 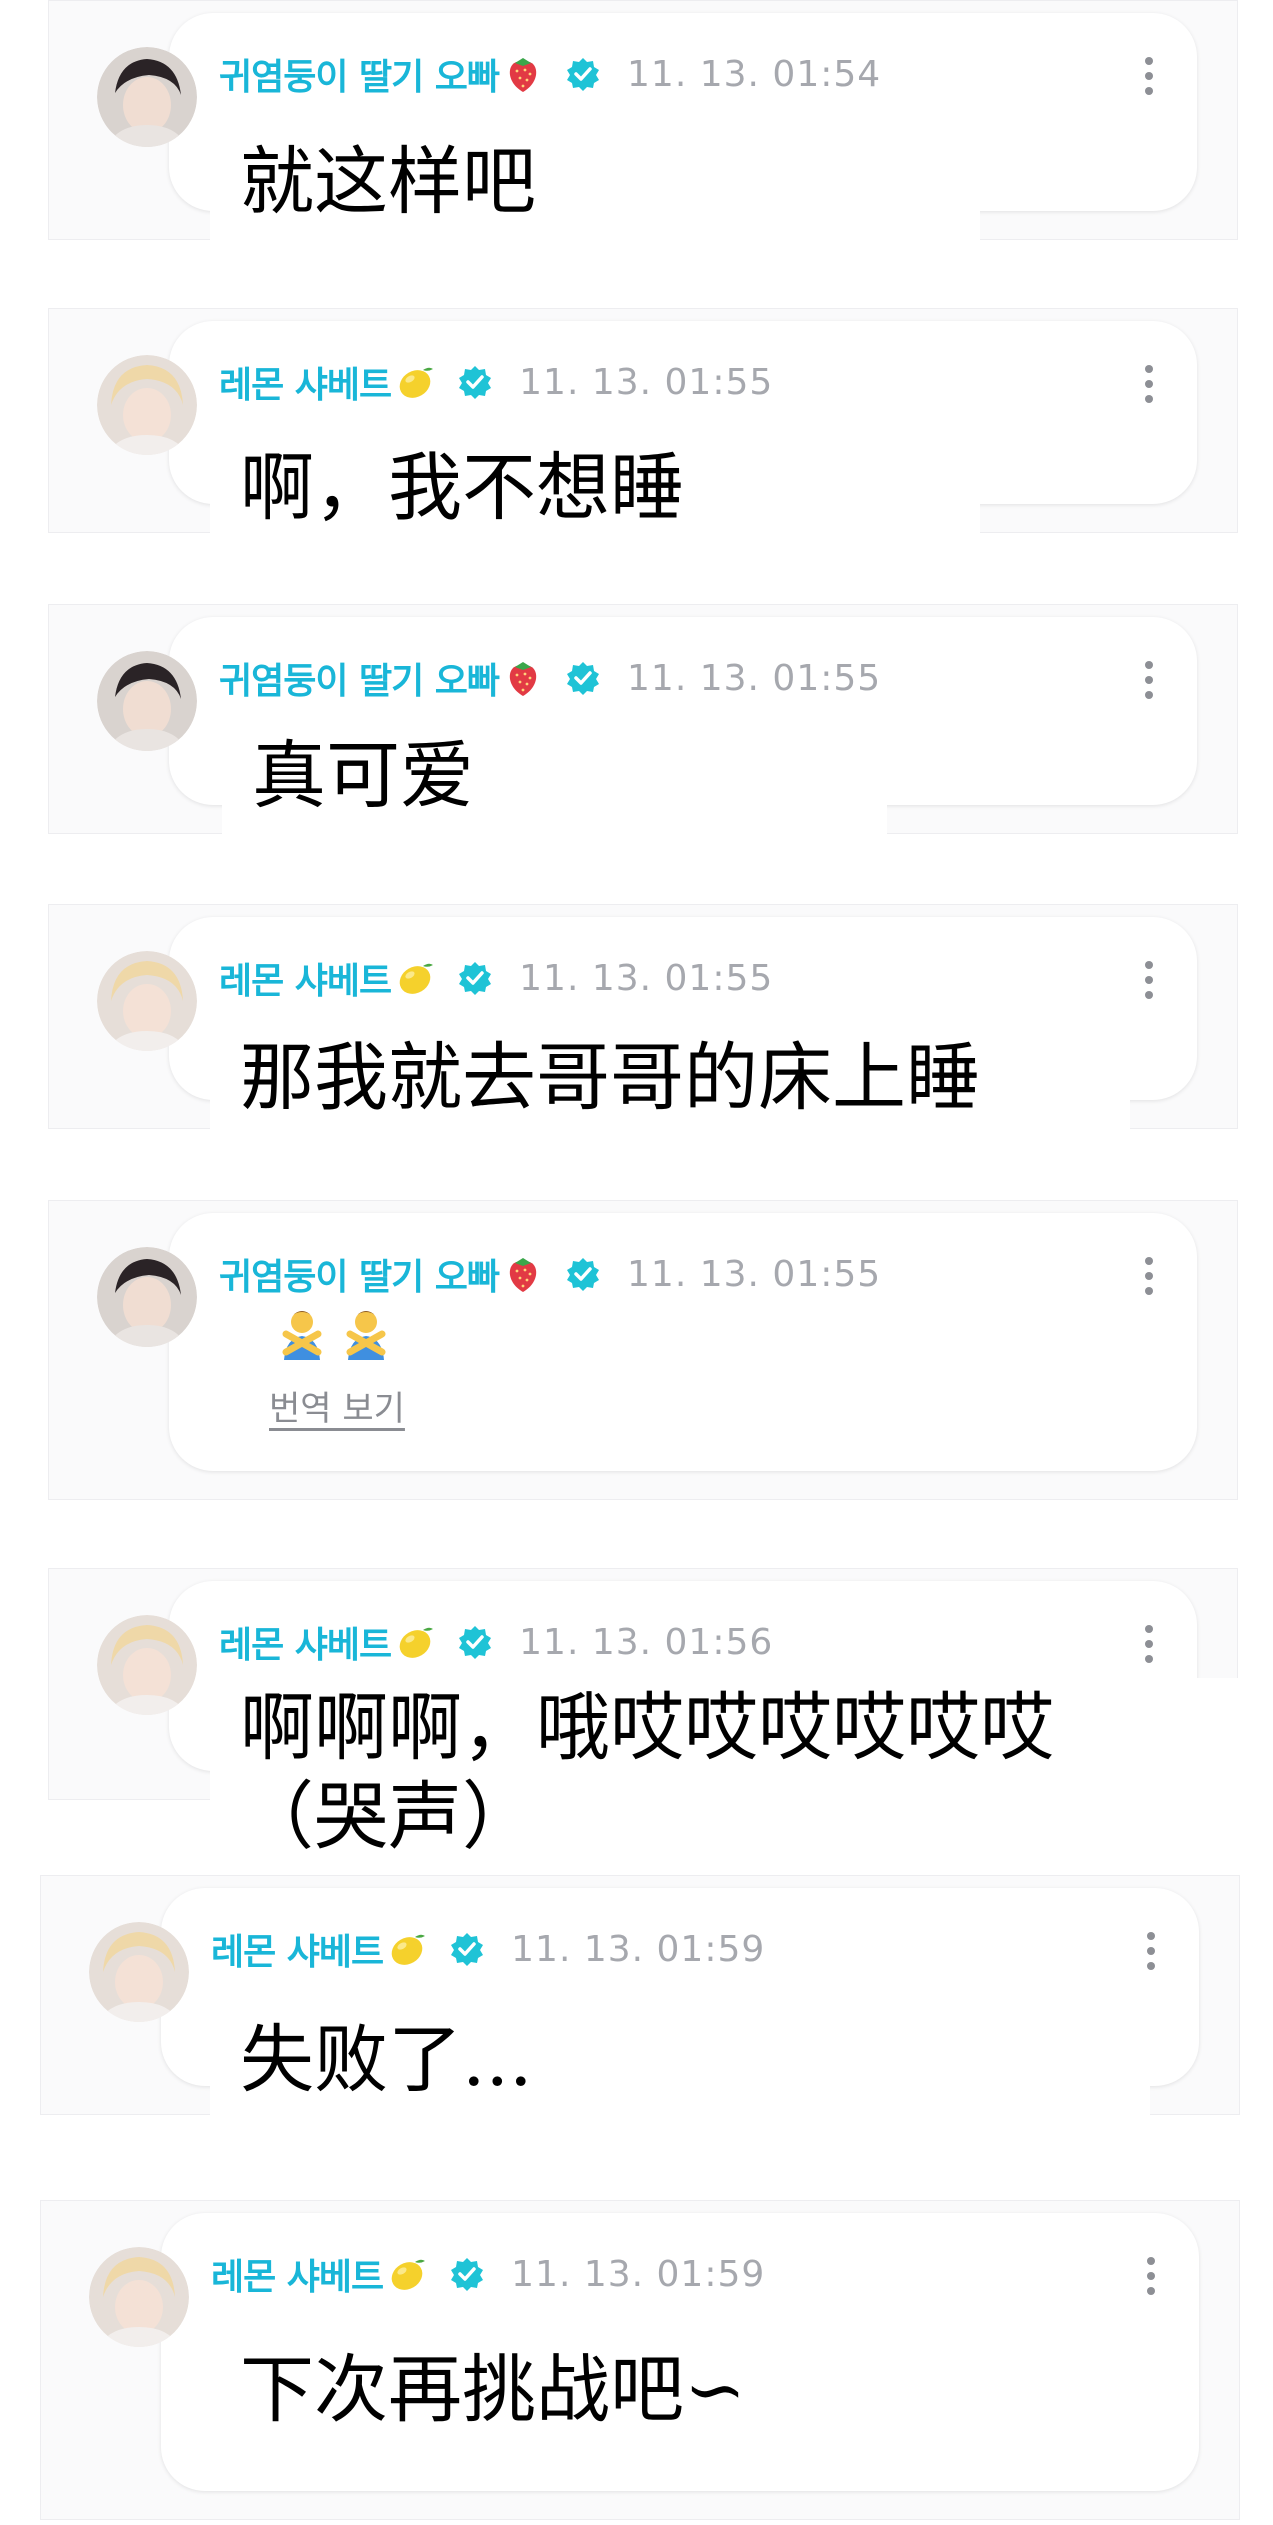 What do you see at coordinates (595, 193) in the screenshot?
I see `message-text: 就这样吧` at bounding box center [595, 193].